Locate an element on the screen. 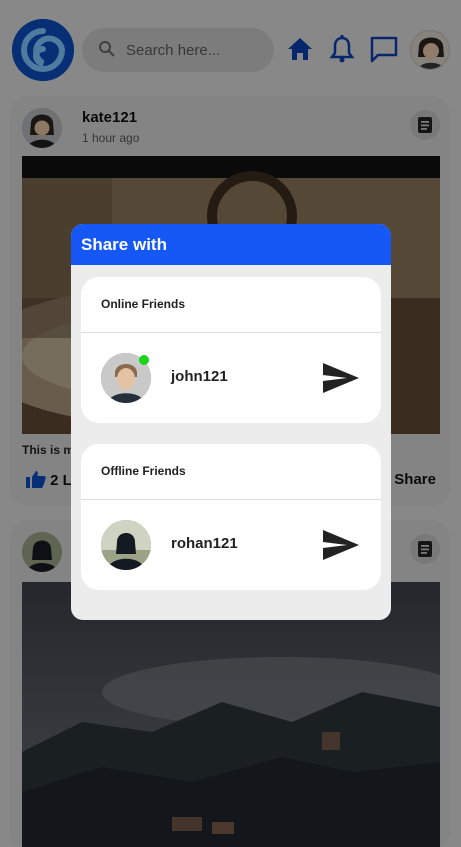  offline-friends-heading: Offline Friends is located at coordinates (143, 471).